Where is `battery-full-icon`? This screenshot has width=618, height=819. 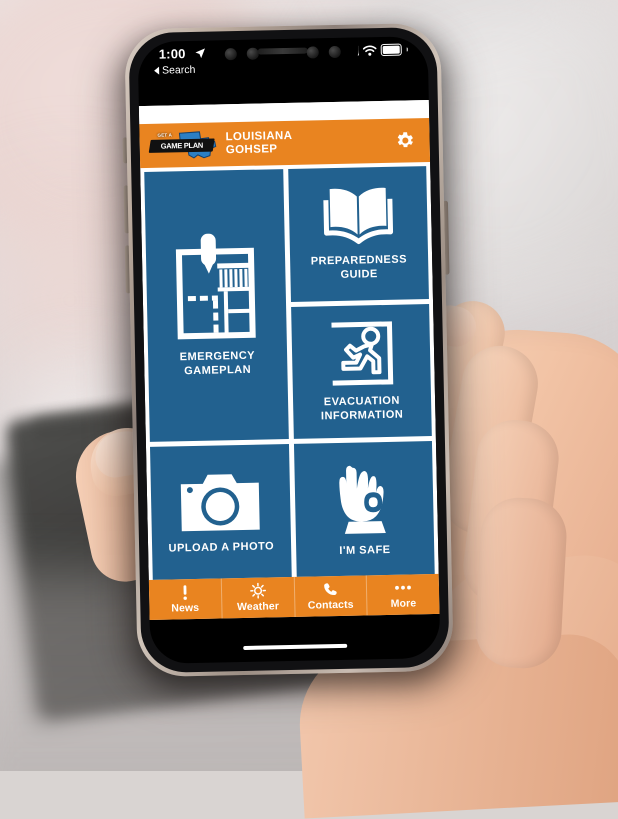
battery-full-icon is located at coordinates (390, 50).